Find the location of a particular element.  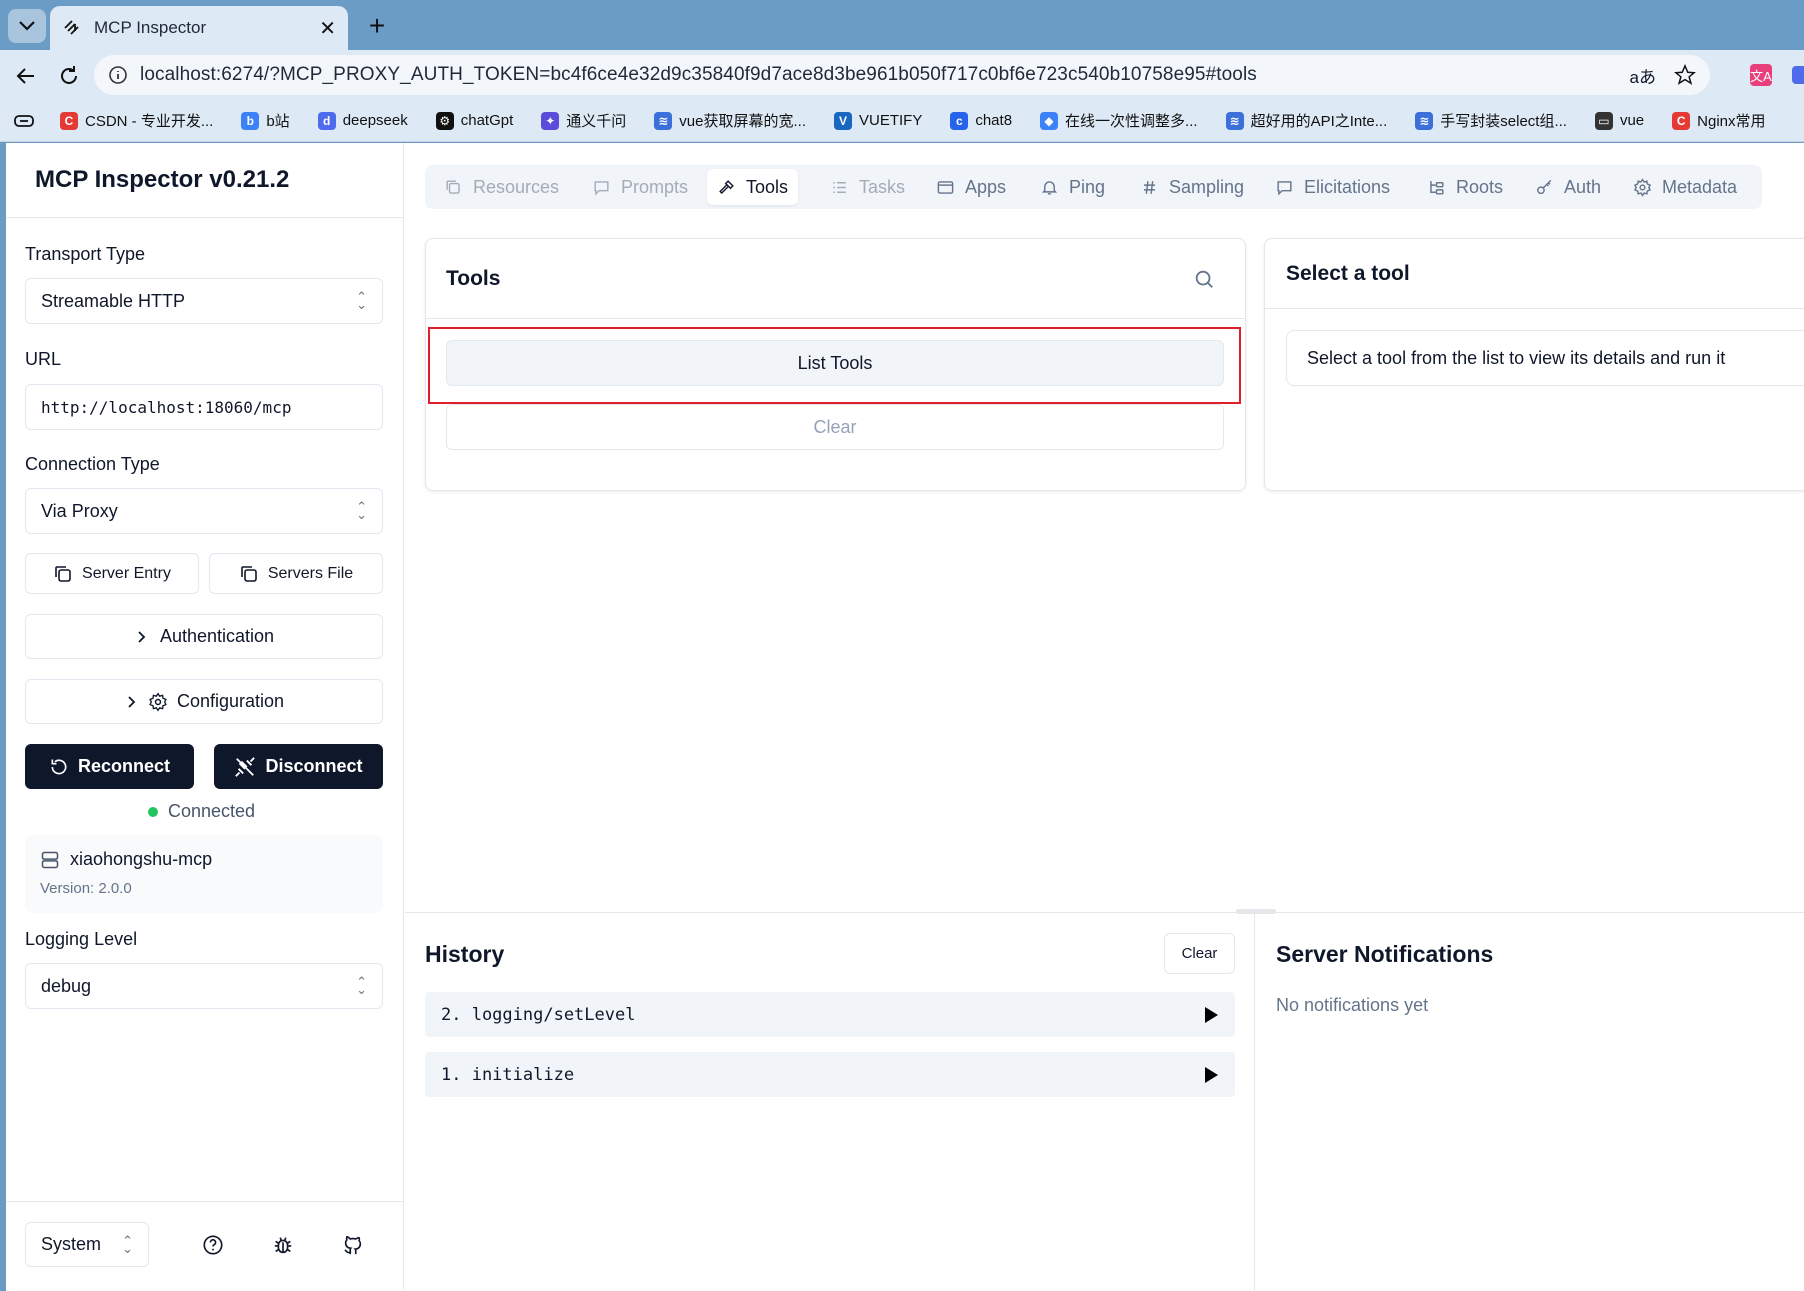

tab-elicitations: Elicitations is located at coordinates (1332, 187).